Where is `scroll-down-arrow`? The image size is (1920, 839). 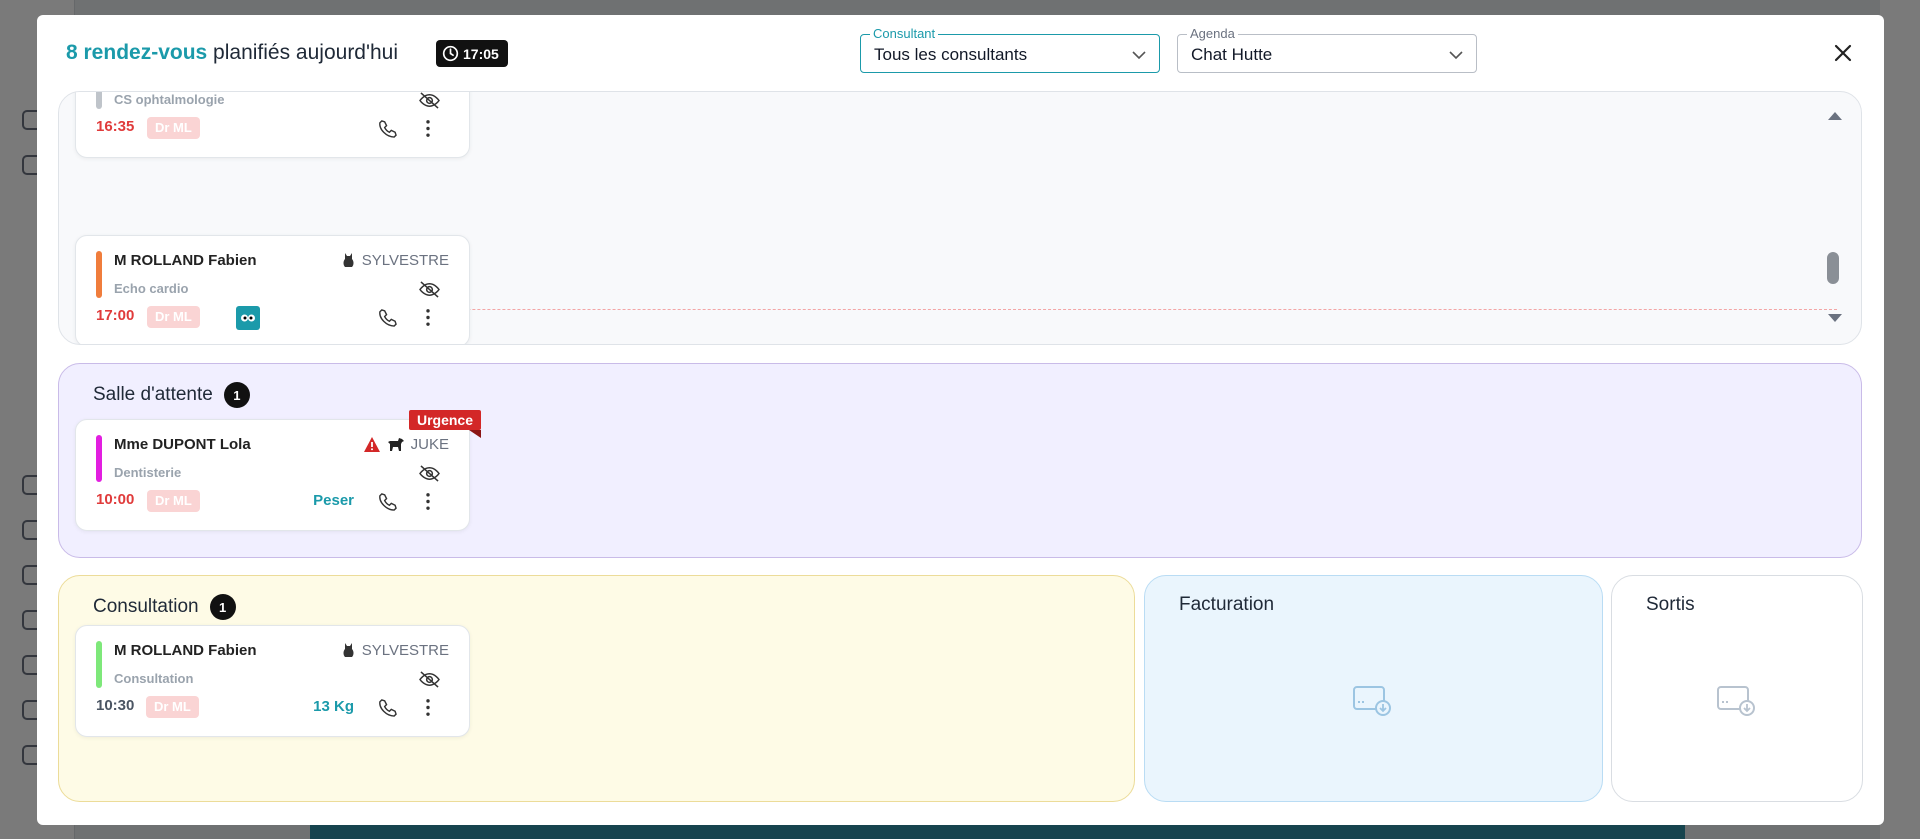
scroll-down-arrow is located at coordinates (1835, 318).